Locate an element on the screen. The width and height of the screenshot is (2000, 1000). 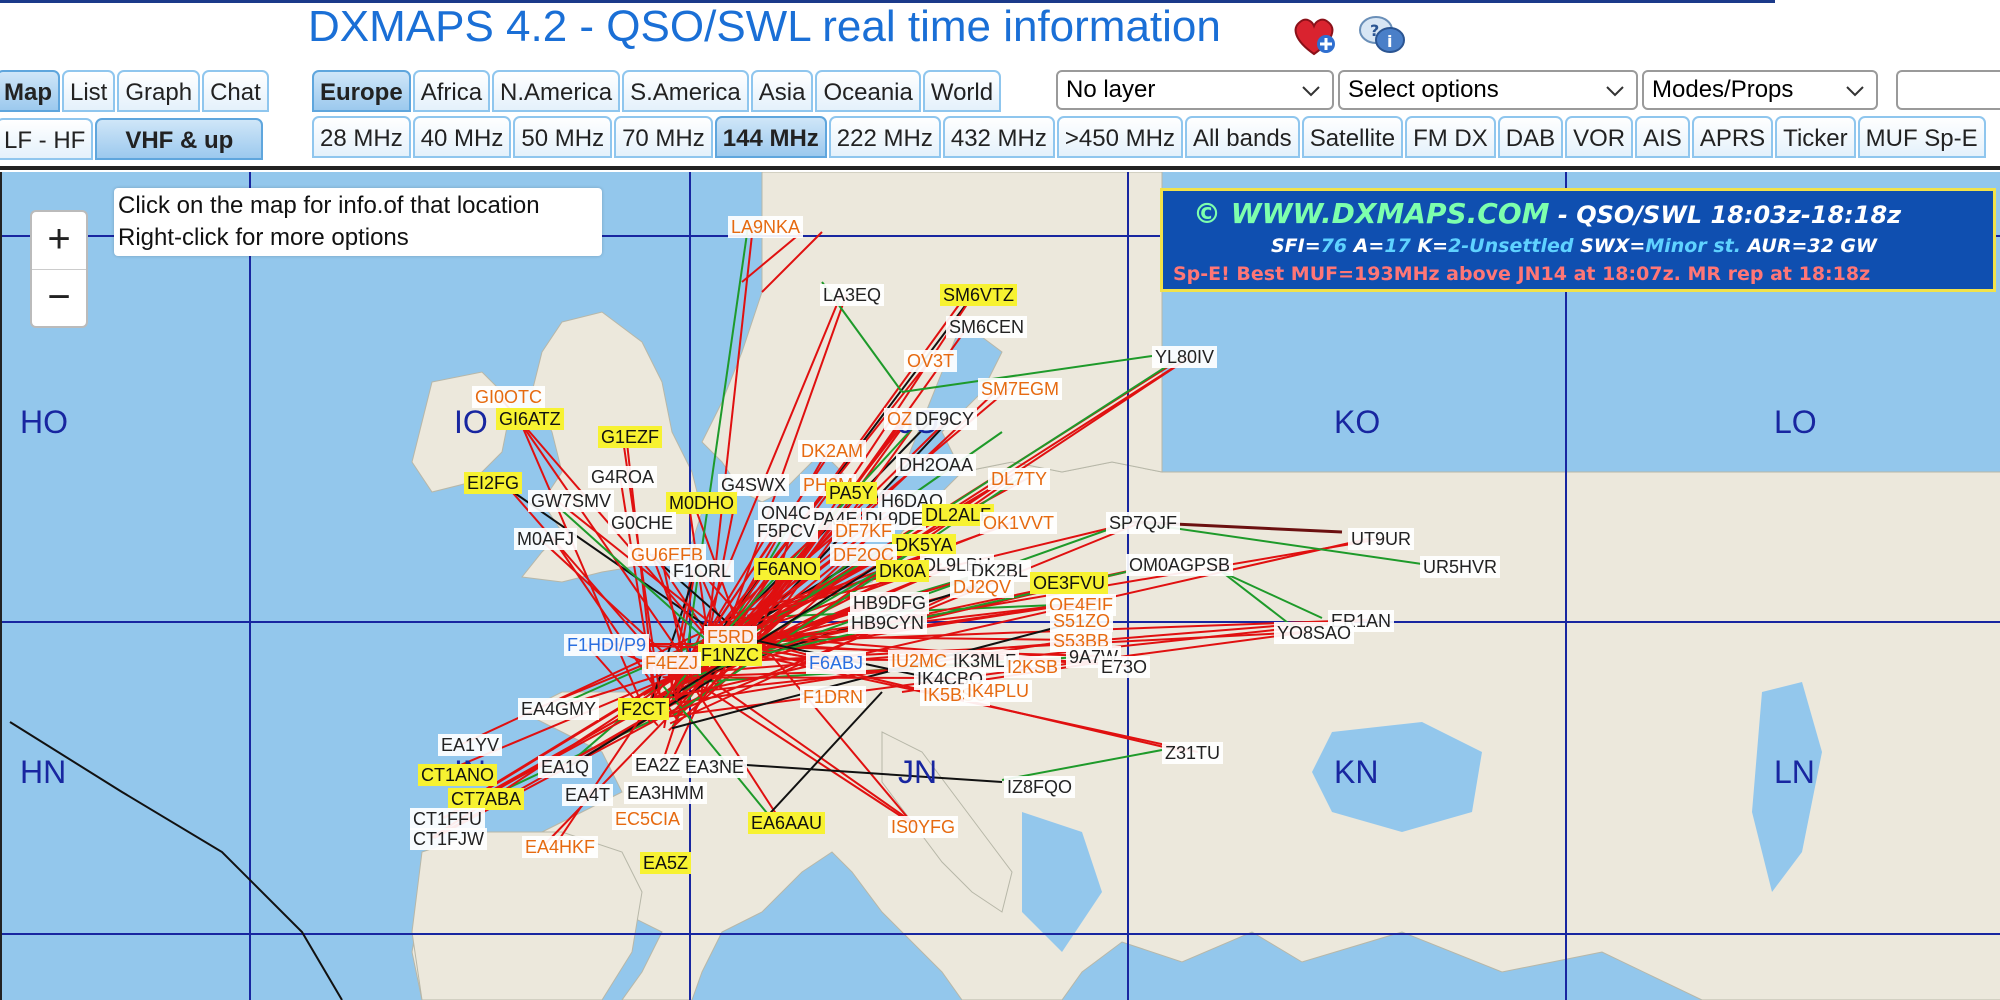
station-f4ezj: F4EZJ is located at coordinates (672, 663).